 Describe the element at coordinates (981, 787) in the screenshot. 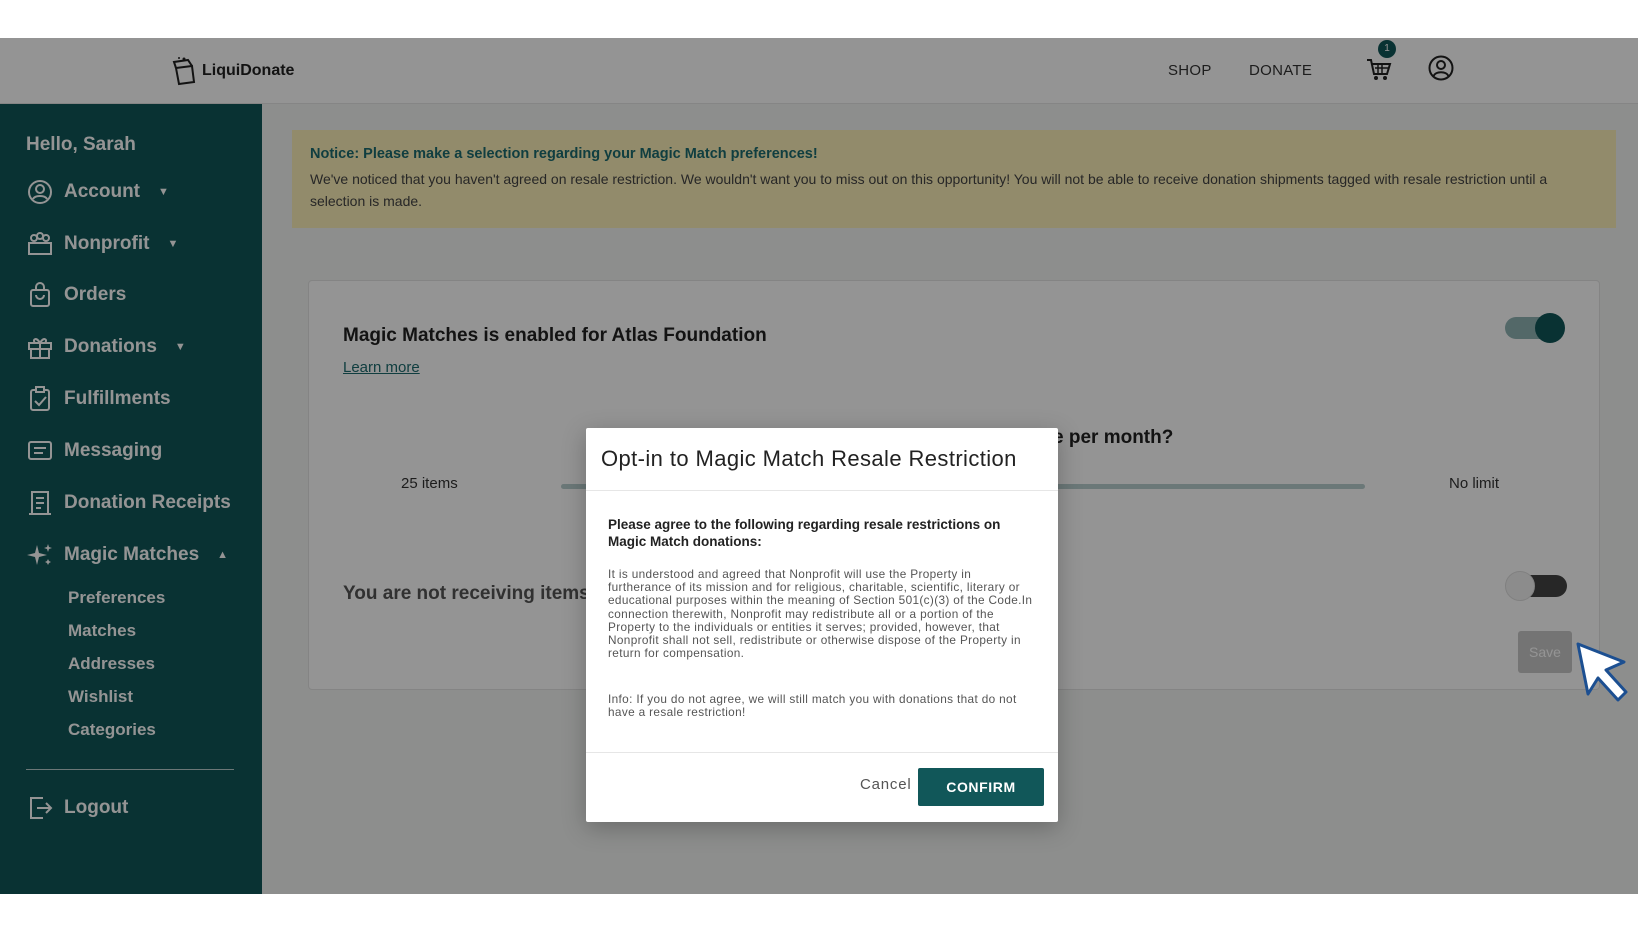

I see `confirm-button: CONFIRM` at that location.